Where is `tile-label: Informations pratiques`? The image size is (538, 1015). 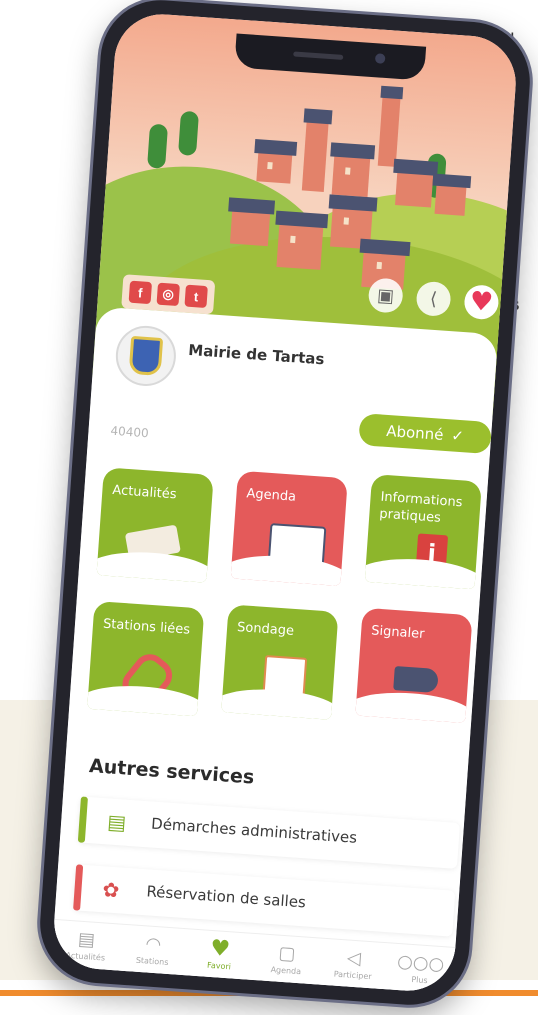 tile-label: Informations pratiques is located at coordinates (420, 507).